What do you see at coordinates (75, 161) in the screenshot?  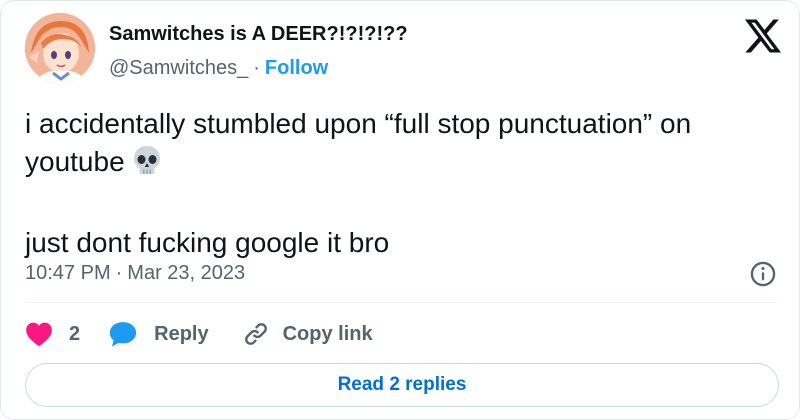 I see `tweet-line-2: youtube` at bounding box center [75, 161].